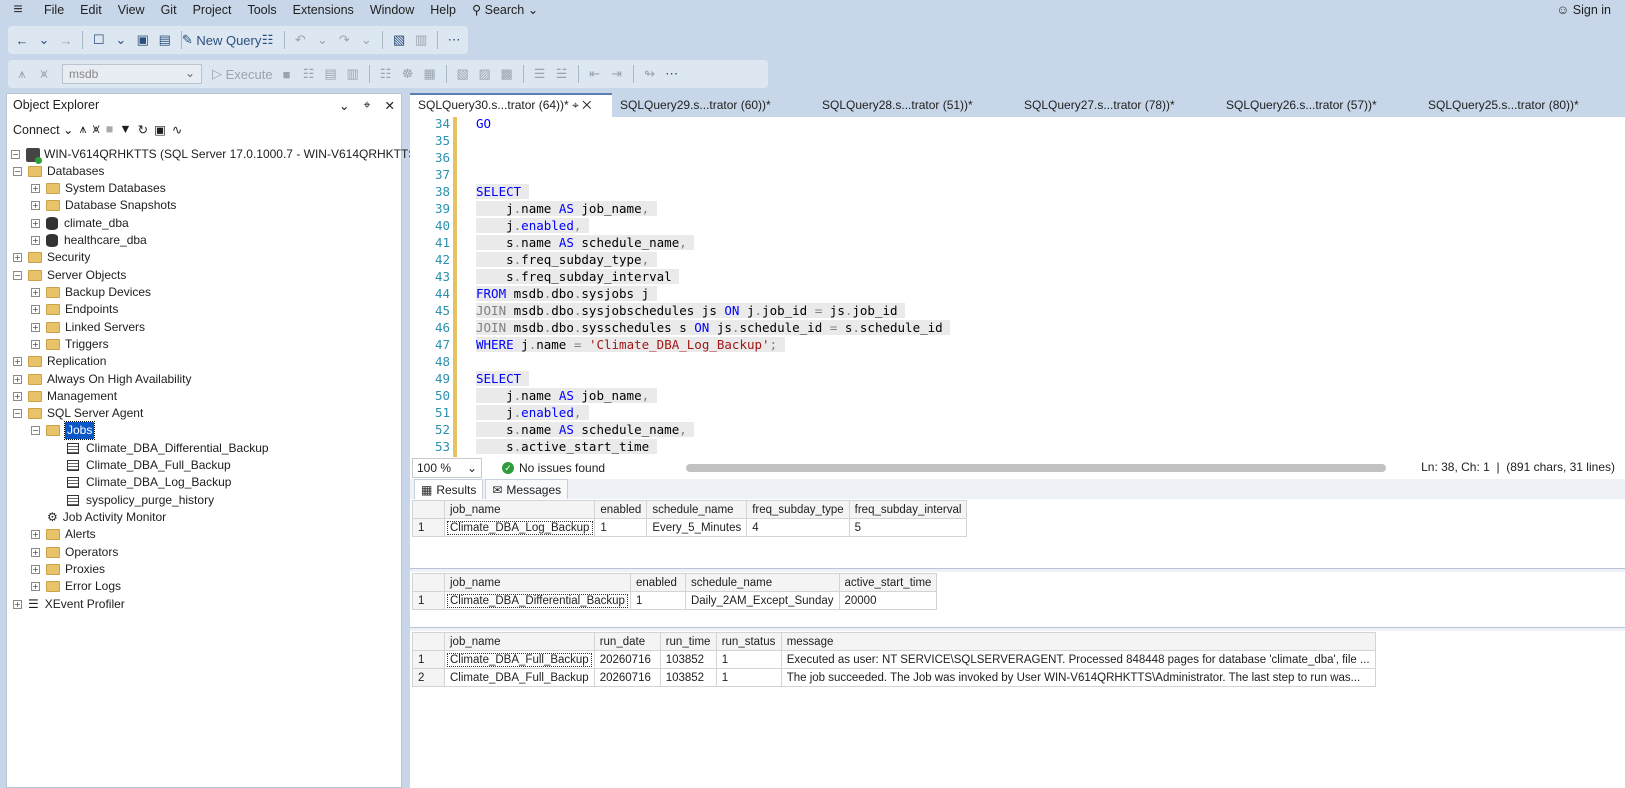 This screenshot has height=788, width=1625. I want to click on query-file-icon: ☷, so click(268, 40).